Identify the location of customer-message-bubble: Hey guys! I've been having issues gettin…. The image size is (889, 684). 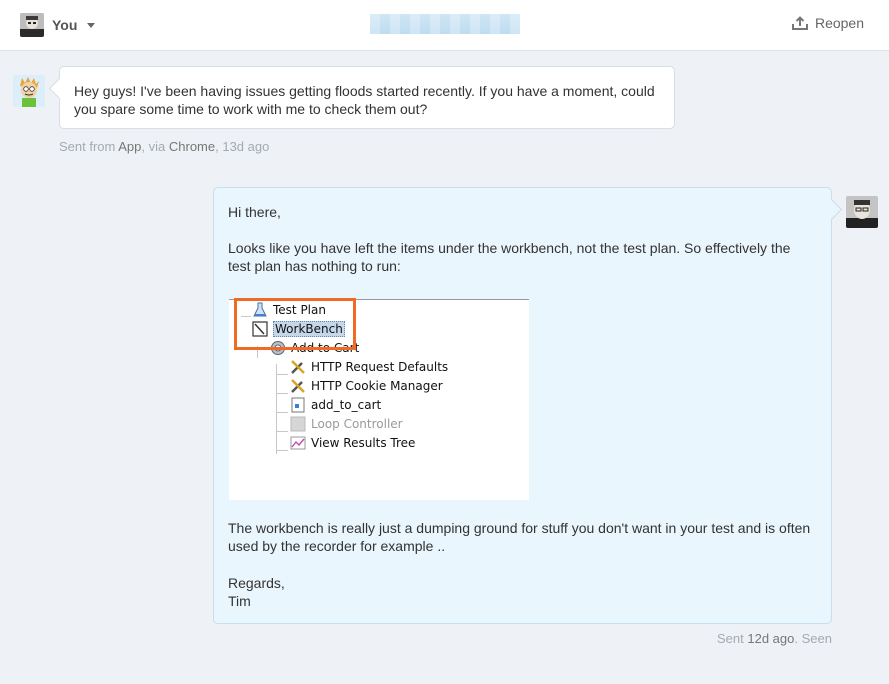
(367, 97).